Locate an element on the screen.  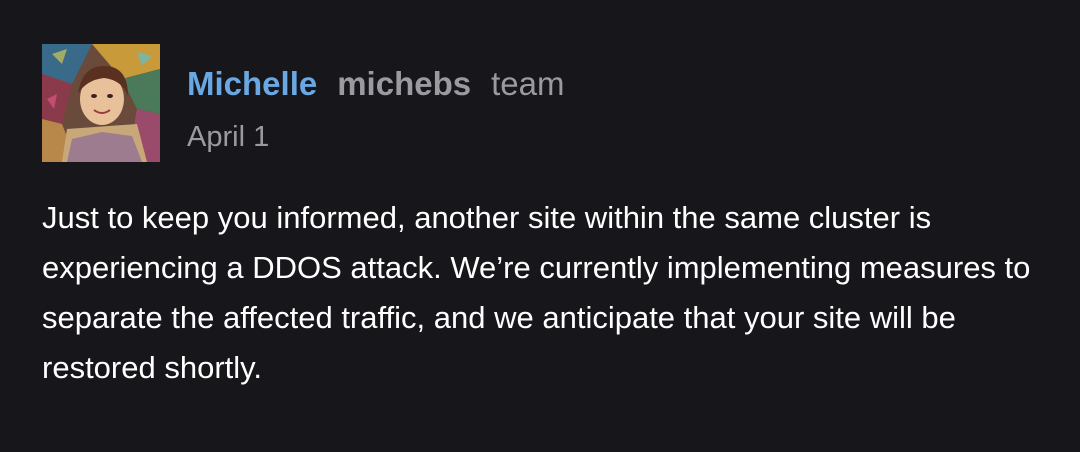
author-meta-row: Michelle michebs team is located at coordinates (375, 84).